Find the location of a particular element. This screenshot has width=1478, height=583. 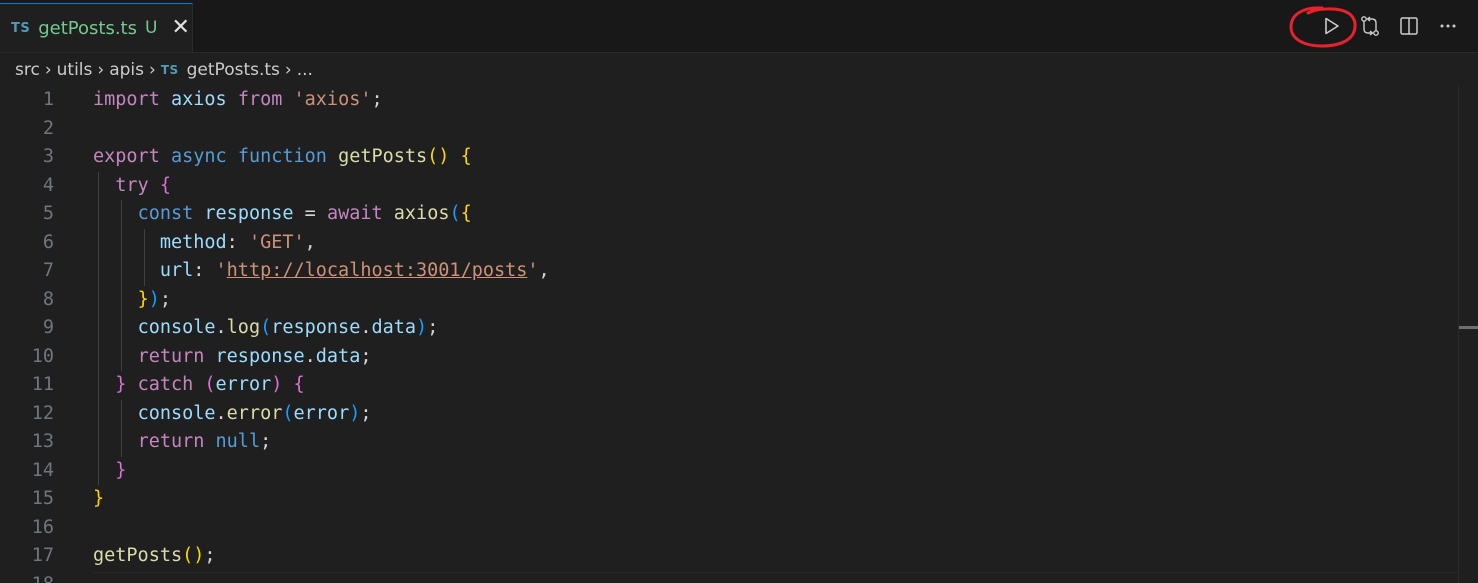

more-actions-icon is located at coordinates (1448, 26).